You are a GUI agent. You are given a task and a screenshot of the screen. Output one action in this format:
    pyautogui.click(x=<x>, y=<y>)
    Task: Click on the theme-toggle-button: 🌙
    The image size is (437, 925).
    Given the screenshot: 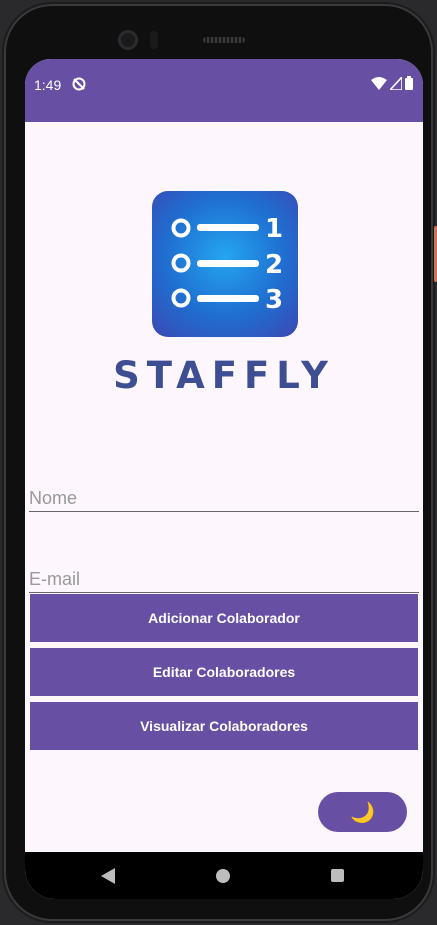 What is the action you would take?
    pyautogui.click(x=362, y=812)
    